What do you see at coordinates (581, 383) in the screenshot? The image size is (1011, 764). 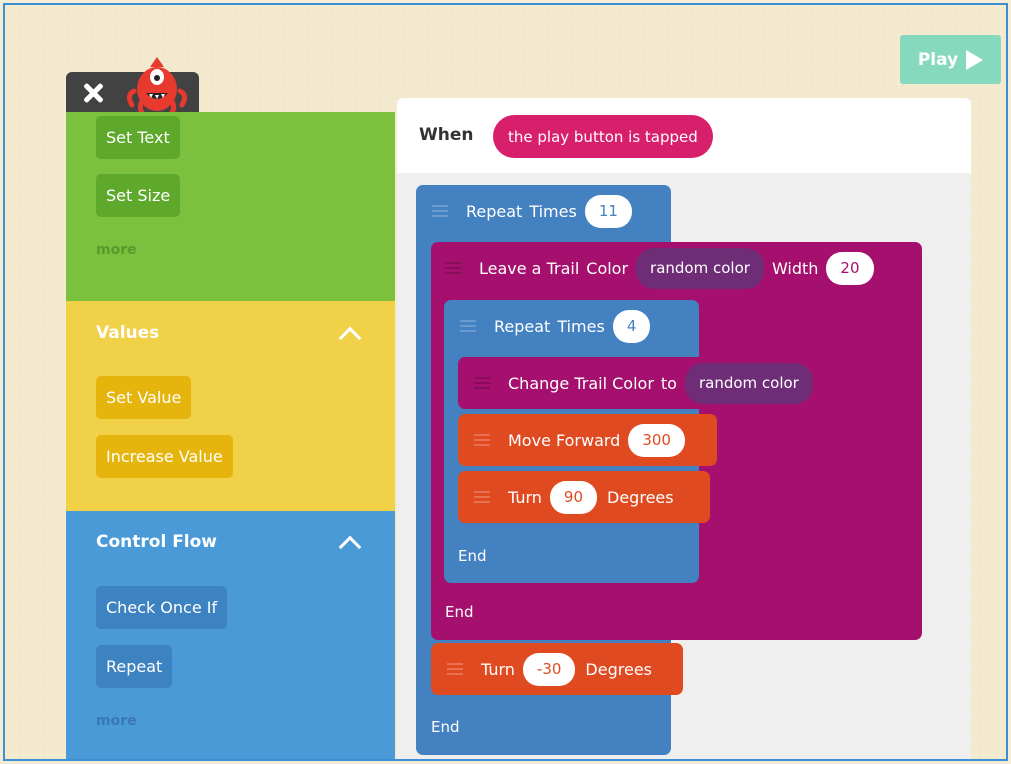 I see `change-trail-label: Change Trail Color` at bounding box center [581, 383].